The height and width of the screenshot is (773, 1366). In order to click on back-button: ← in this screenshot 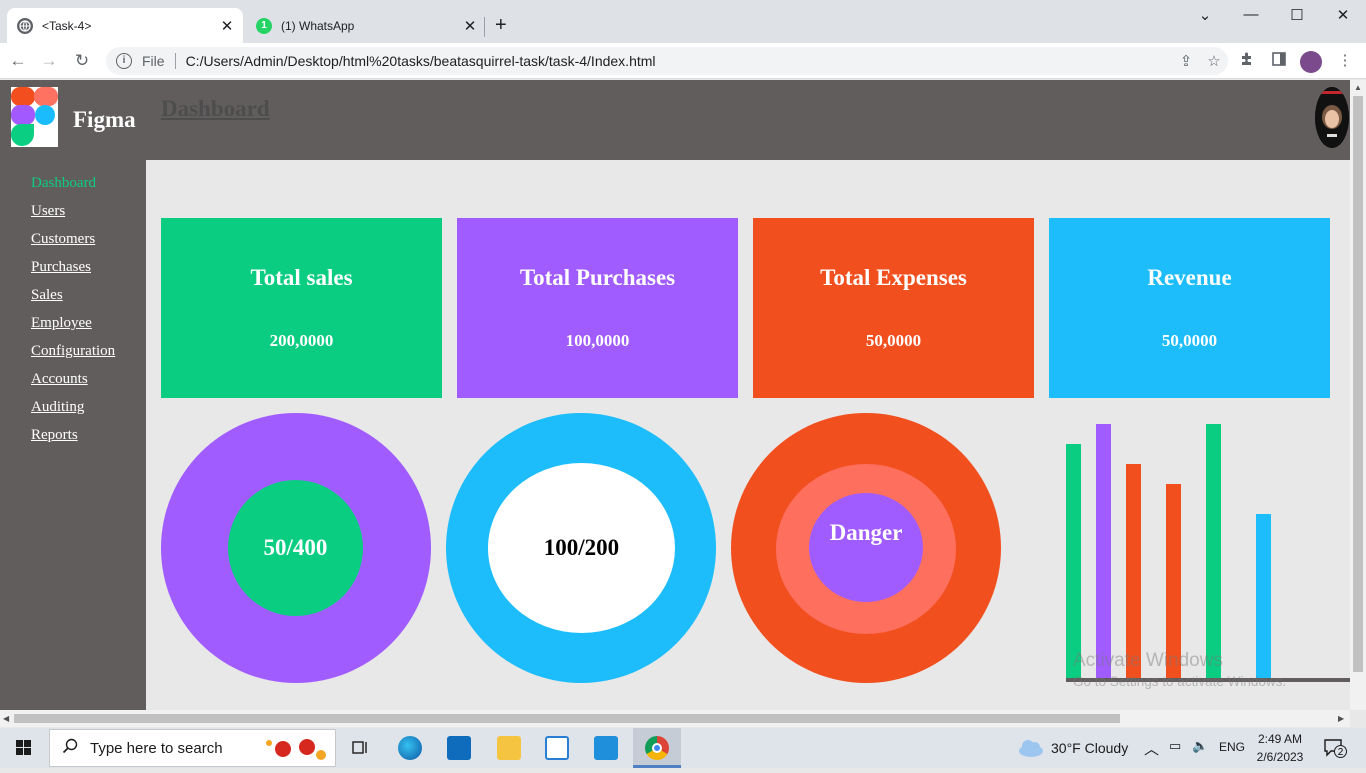, I will do `click(18, 61)`.